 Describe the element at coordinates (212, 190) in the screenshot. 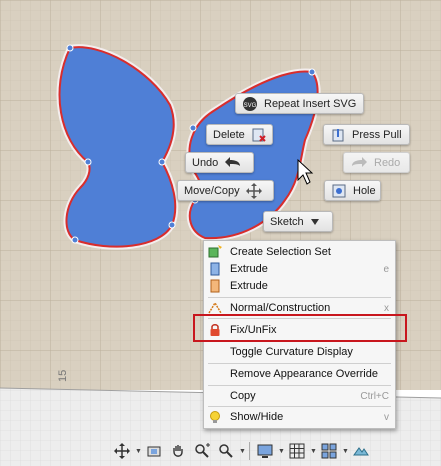

I see `move-copy-label: Move/Copy` at that location.